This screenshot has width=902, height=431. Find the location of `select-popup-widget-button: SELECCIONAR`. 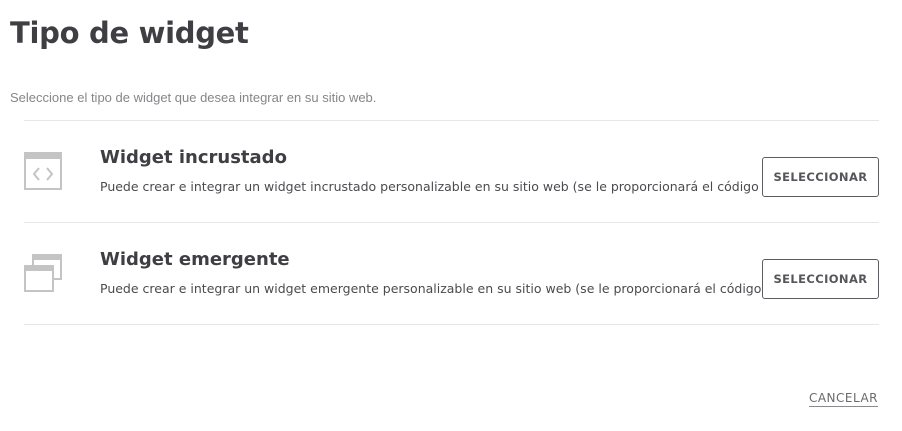

select-popup-widget-button: SELECCIONAR is located at coordinates (820, 279).